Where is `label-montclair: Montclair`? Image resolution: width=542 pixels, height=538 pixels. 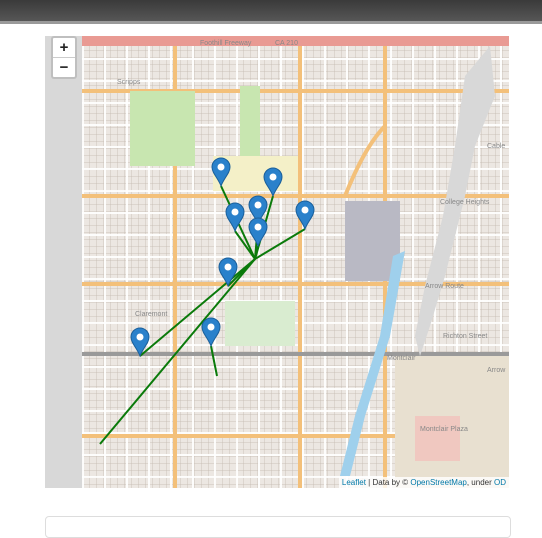
label-montclair: Montclair is located at coordinates (401, 358).